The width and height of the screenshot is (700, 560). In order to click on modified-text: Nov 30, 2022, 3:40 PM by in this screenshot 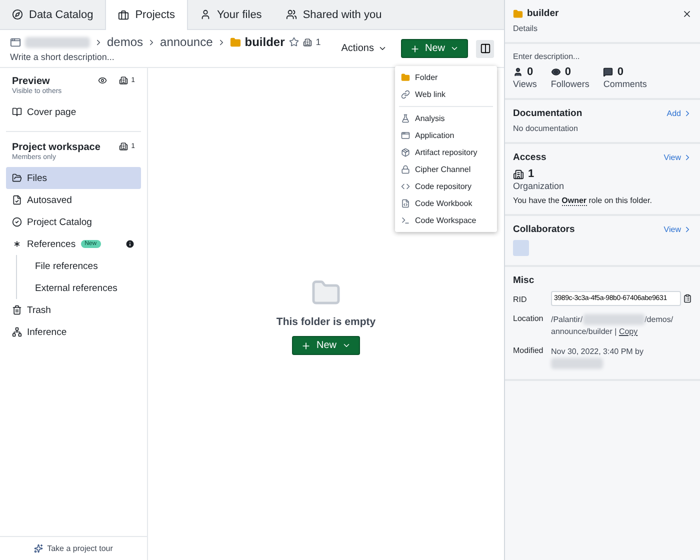, I will do `click(621, 358)`.